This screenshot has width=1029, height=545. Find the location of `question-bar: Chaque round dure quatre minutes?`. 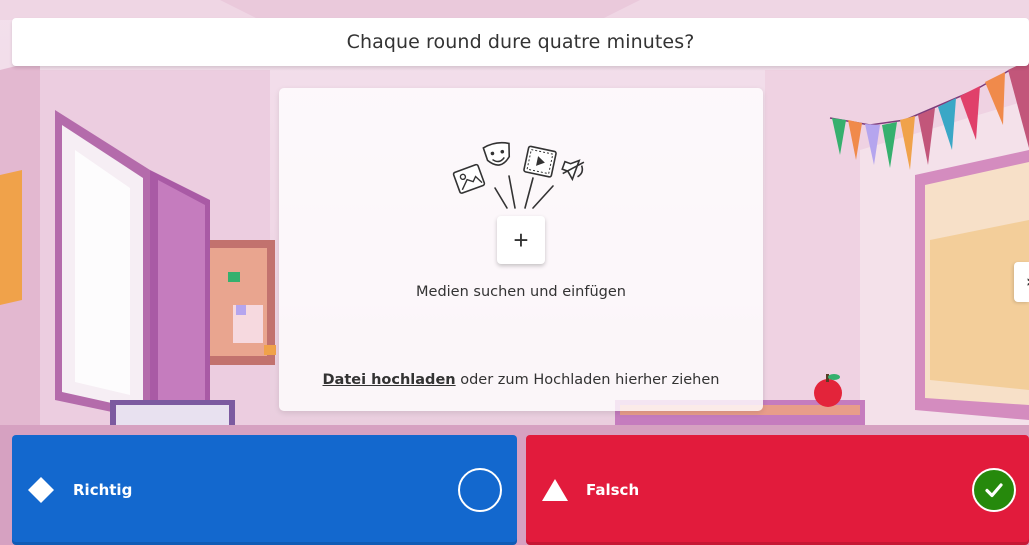

question-bar: Chaque round dure quatre minutes? is located at coordinates (520, 42).